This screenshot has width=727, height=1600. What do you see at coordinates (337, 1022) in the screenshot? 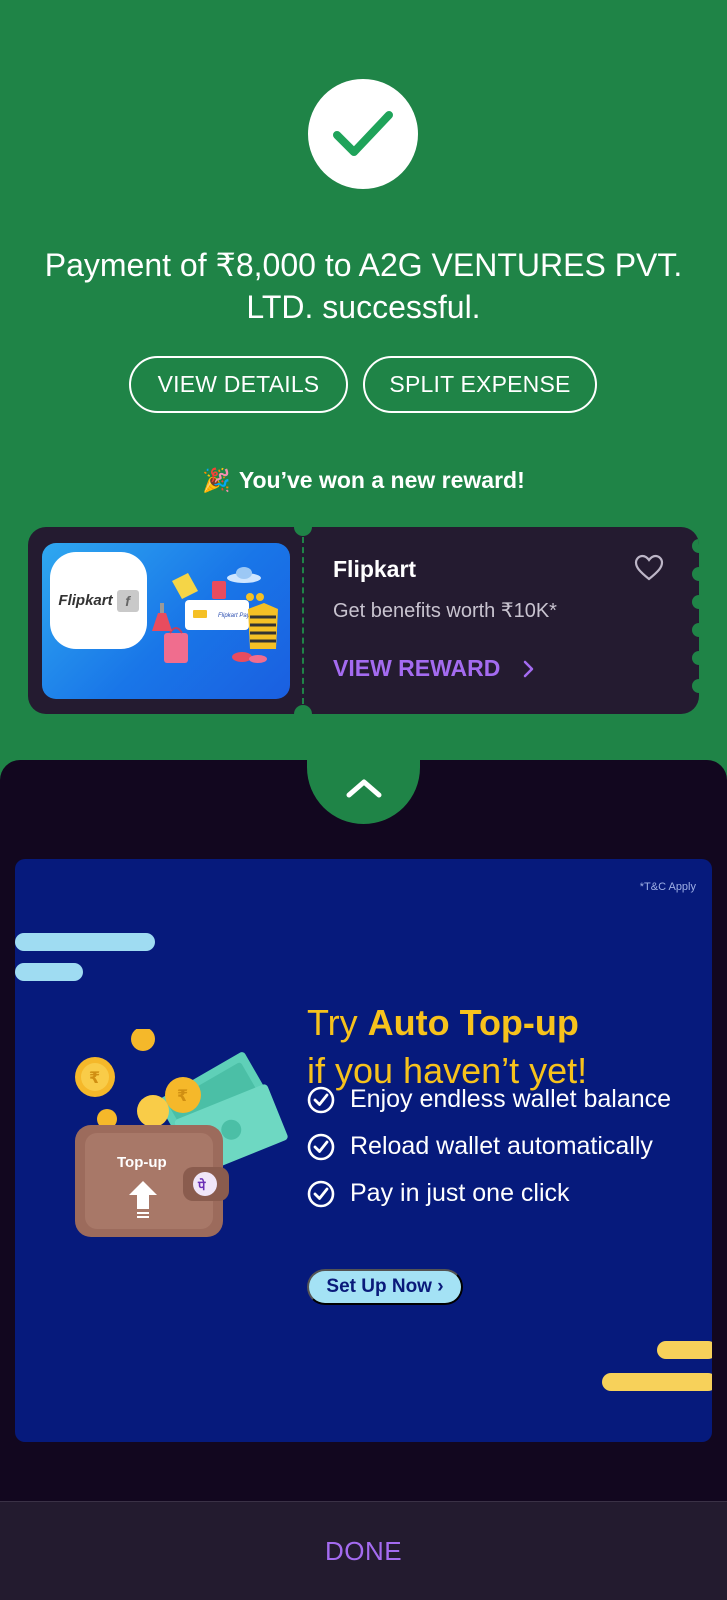
I see `headline-pre: Try` at bounding box center [337, 1022].